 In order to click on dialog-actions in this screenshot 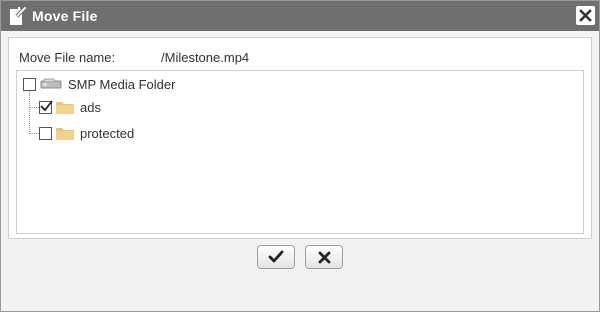, I will do `click(300, 257)`.